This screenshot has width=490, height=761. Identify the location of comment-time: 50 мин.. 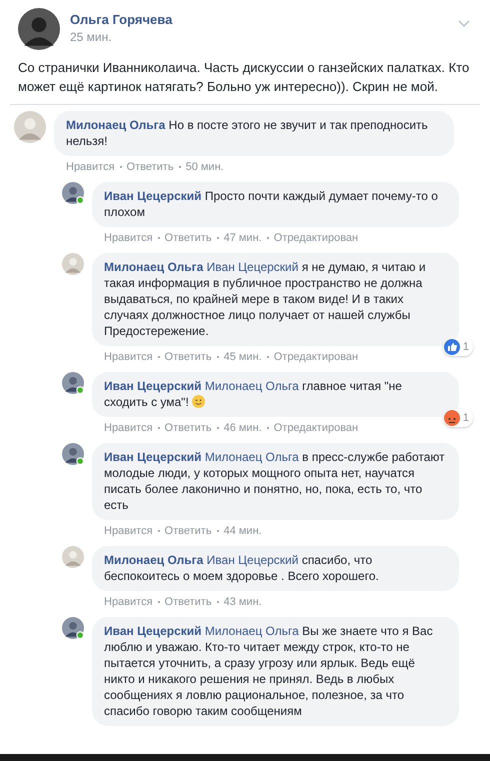
(205, 167).